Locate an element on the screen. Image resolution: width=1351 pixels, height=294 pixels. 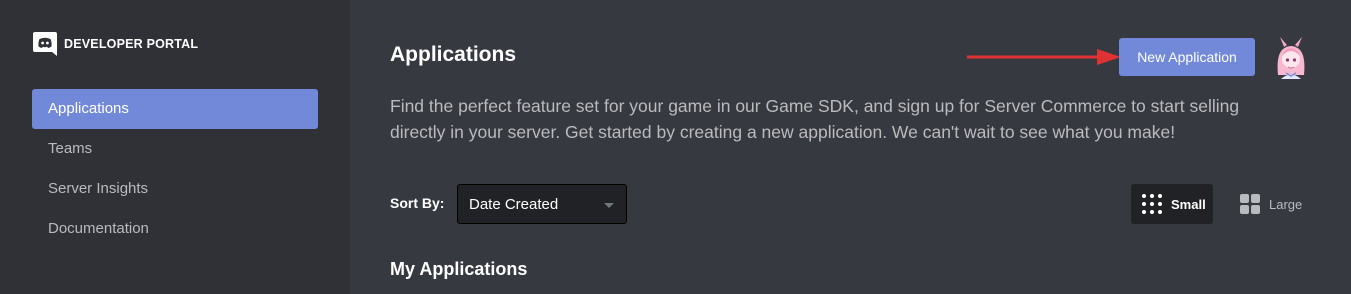
view-large-button: Large is located at coordinates (1273, 204).